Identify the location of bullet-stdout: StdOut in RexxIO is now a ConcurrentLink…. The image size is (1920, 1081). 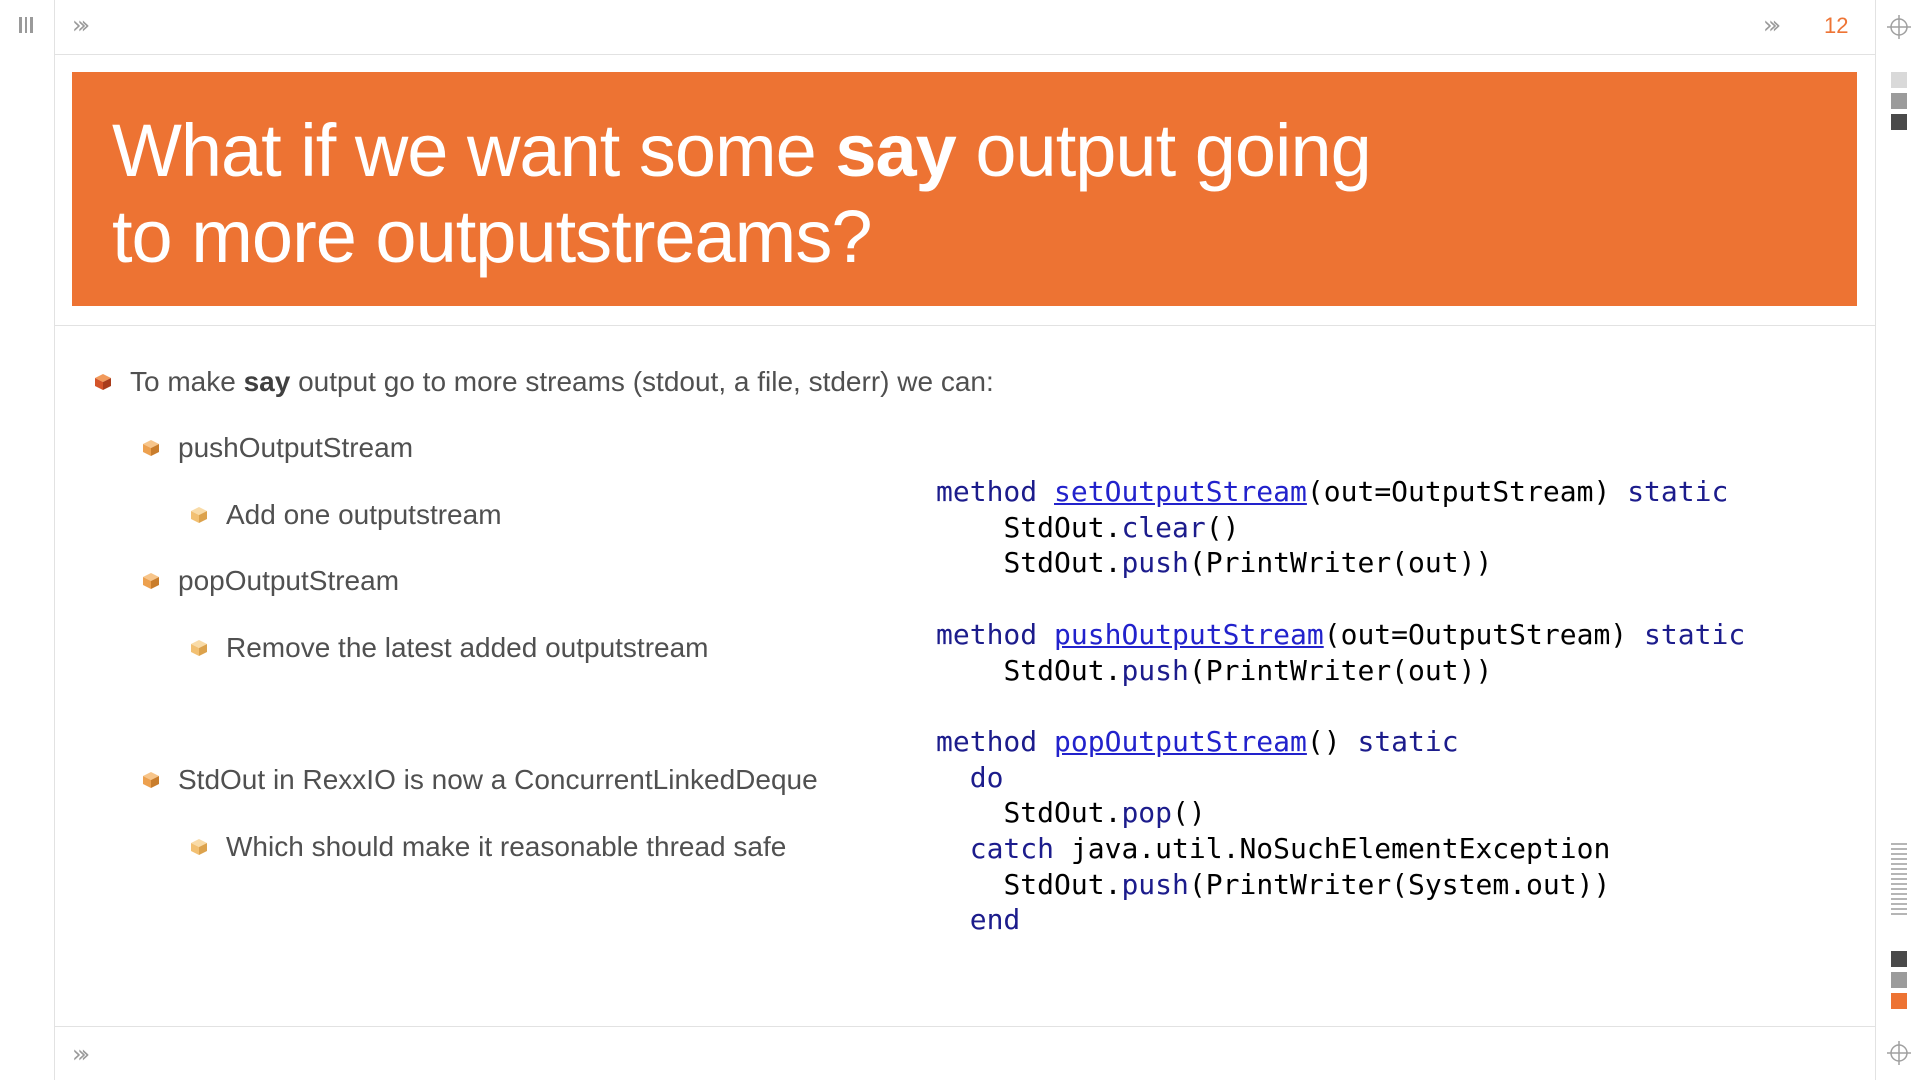
(498, 779).